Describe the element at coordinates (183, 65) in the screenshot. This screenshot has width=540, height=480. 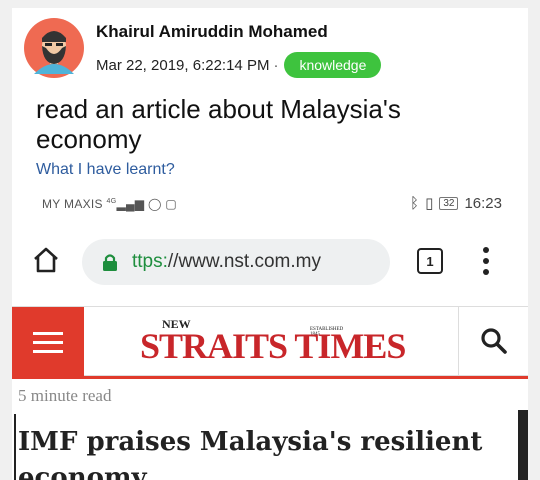
I see `post-timestamp: Mar 22, 2019, 6:22:14 PM` at that location.